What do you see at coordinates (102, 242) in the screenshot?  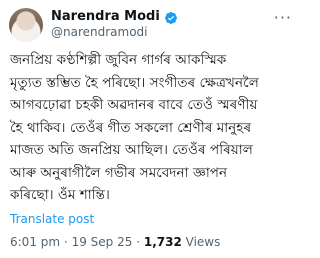 I see `tweet-date: 19 Sep 25` at bounding box center [102, 242].